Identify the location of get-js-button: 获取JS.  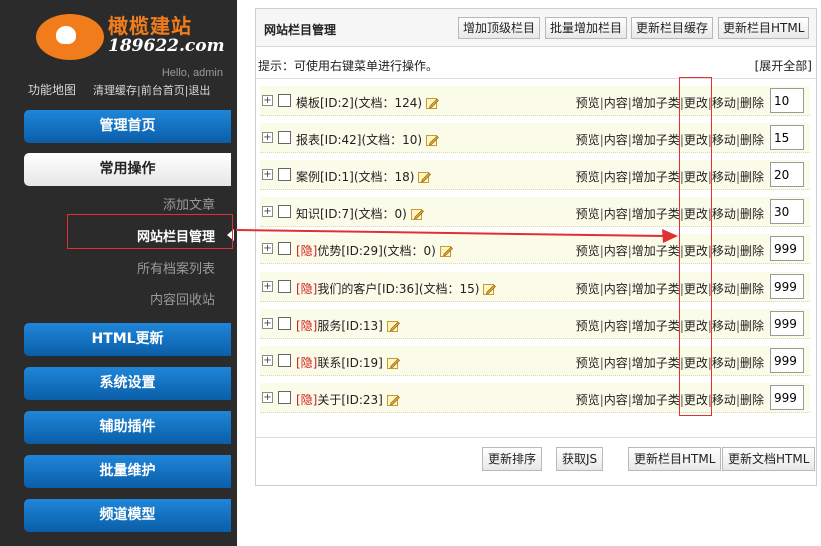
(580, 459).